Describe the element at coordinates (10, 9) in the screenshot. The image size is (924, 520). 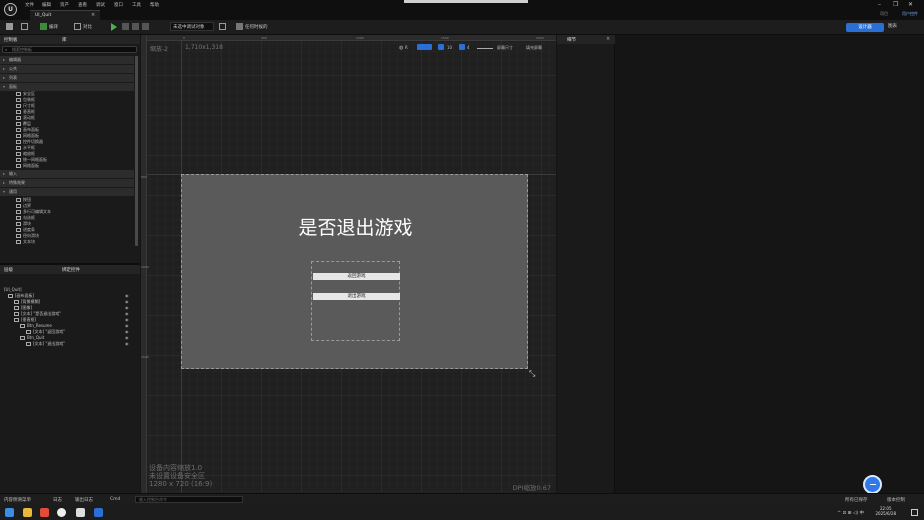
I see `unreal-logo-icon: U` at that location.